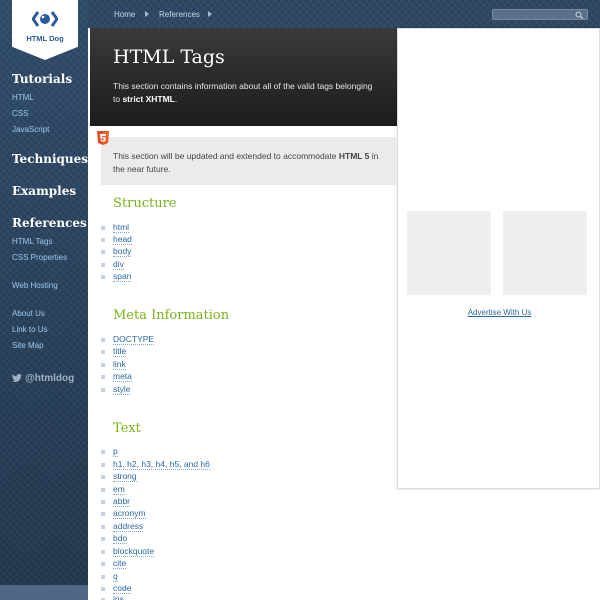  Describe the element at coordinates (124, 14) in the screenshot. I see `breadcrumb-home: Home` at that location.